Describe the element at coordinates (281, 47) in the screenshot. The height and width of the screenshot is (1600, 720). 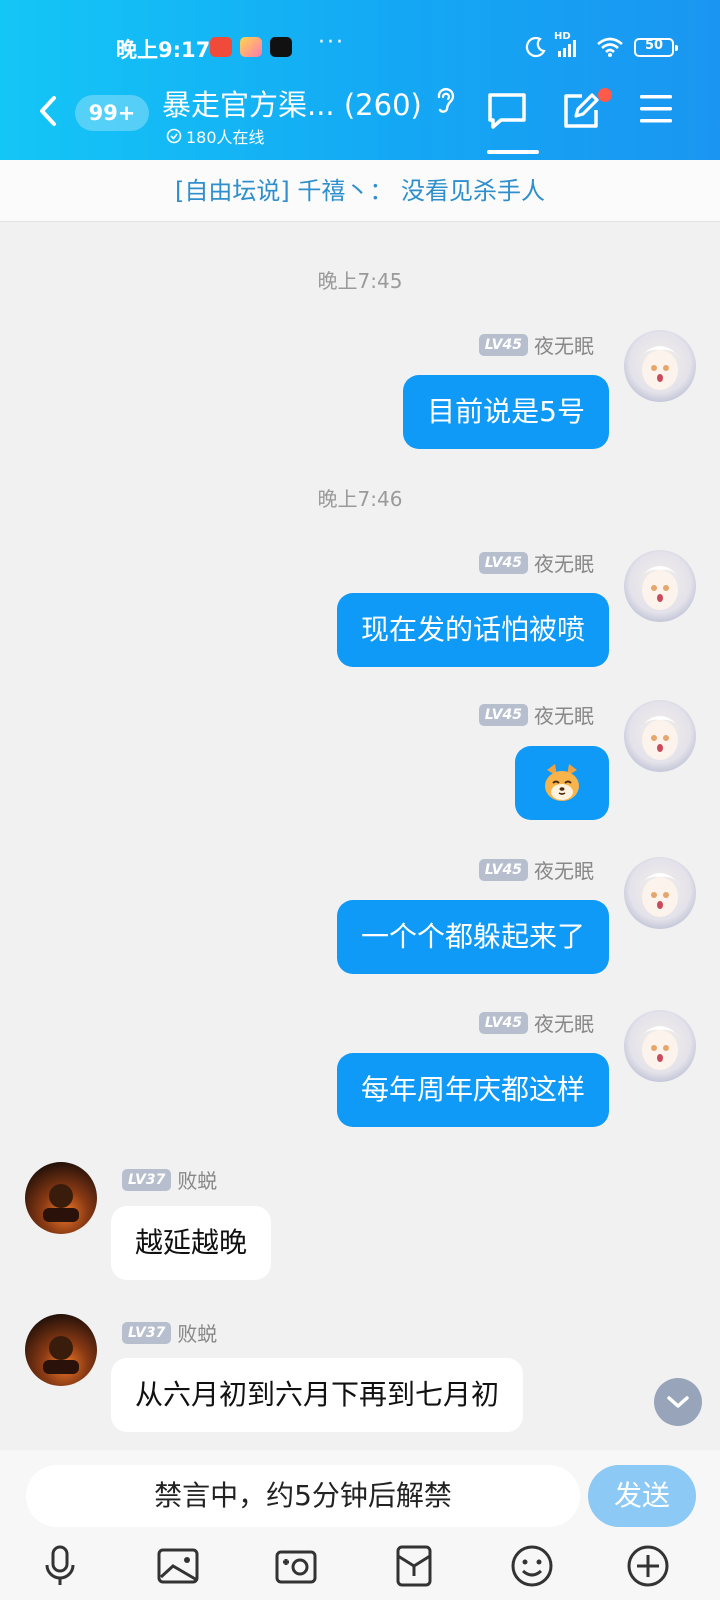
I see `tiktok-notification-icon` at that location.